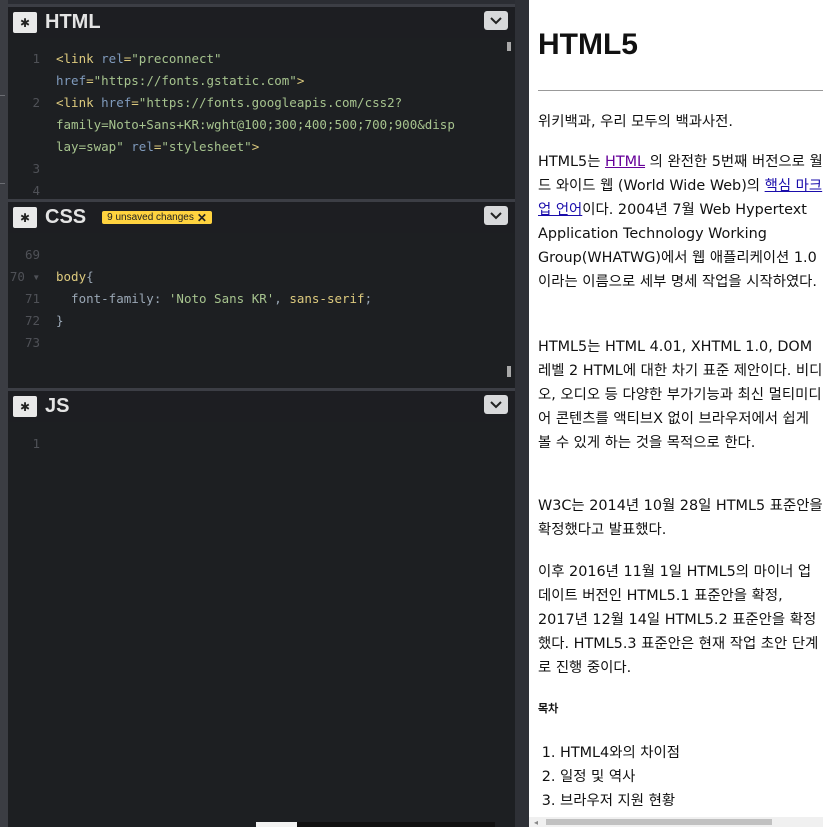 This screenshot has width=823, height=827. I want to click on title-divider, so click(680, 90).